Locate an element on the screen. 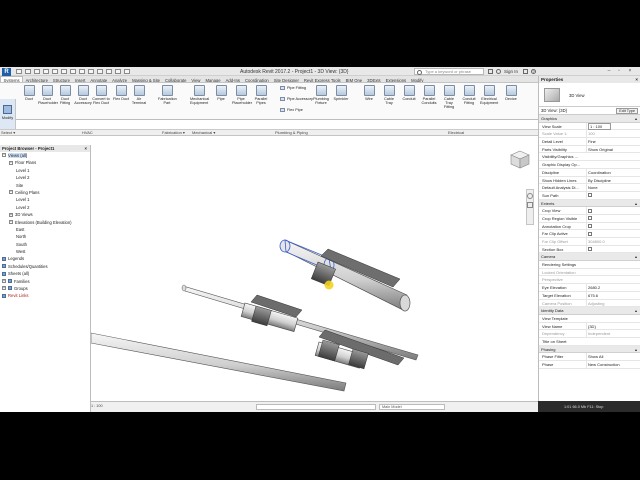  save-icon is located at coordinates (28, 71).